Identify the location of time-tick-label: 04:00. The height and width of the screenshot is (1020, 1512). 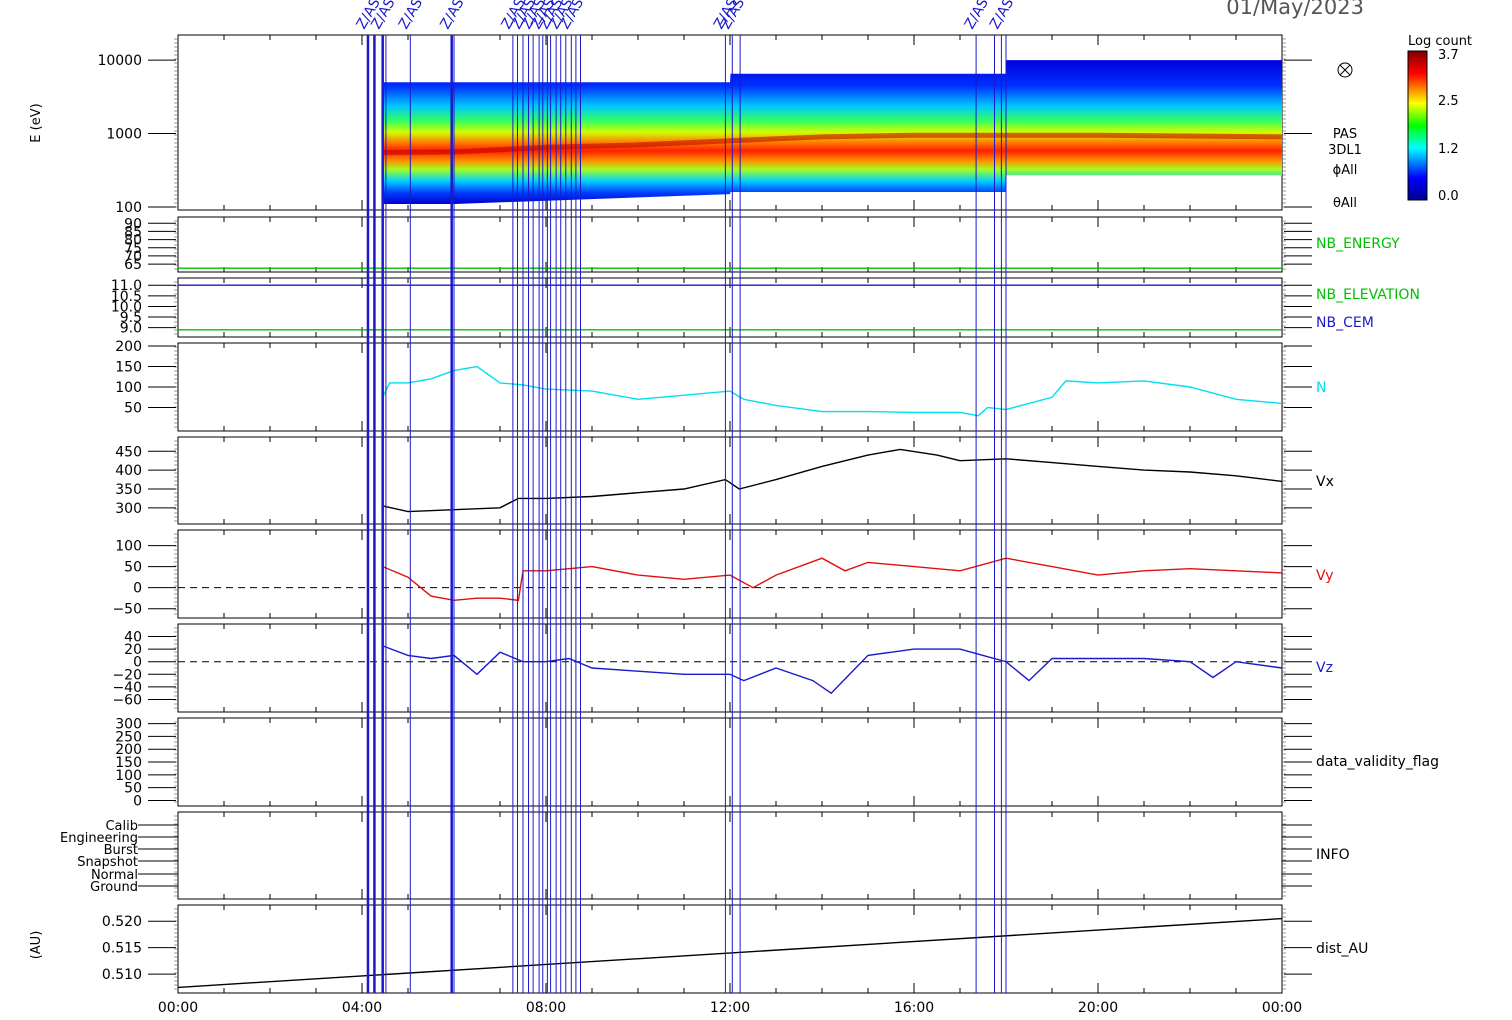
(362, 1008).